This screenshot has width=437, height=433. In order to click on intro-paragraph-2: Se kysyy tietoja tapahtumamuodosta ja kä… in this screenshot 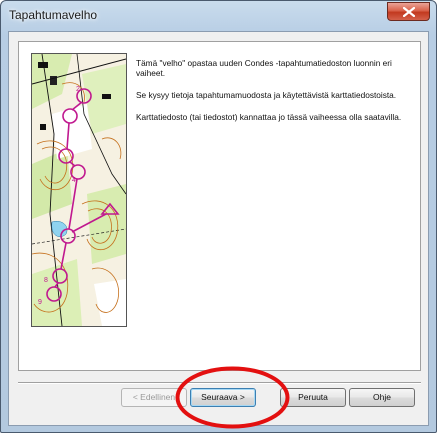, I will do `click(266, 95)`.